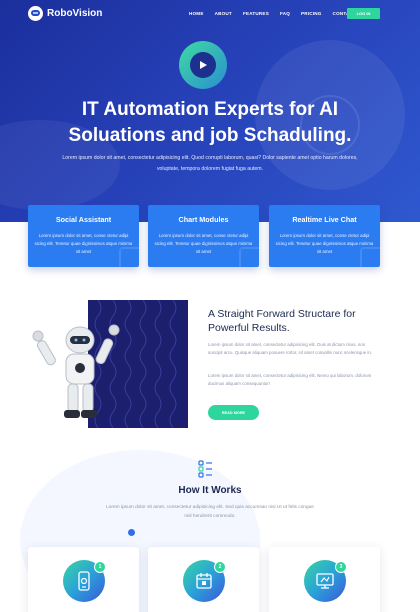 Image resolution: width=420 pixels, height=612 pixels. I want to click on nav-home: HOME, so click(196, 13).